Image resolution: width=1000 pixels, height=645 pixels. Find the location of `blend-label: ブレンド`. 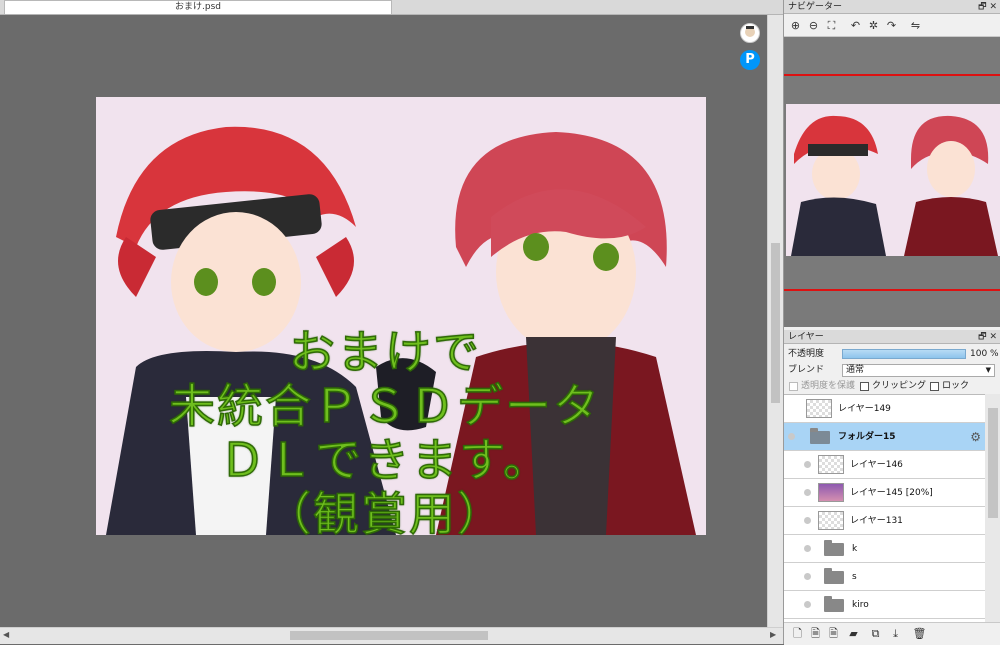

blend-label: ブレンド is located at coordinates (806, 370).